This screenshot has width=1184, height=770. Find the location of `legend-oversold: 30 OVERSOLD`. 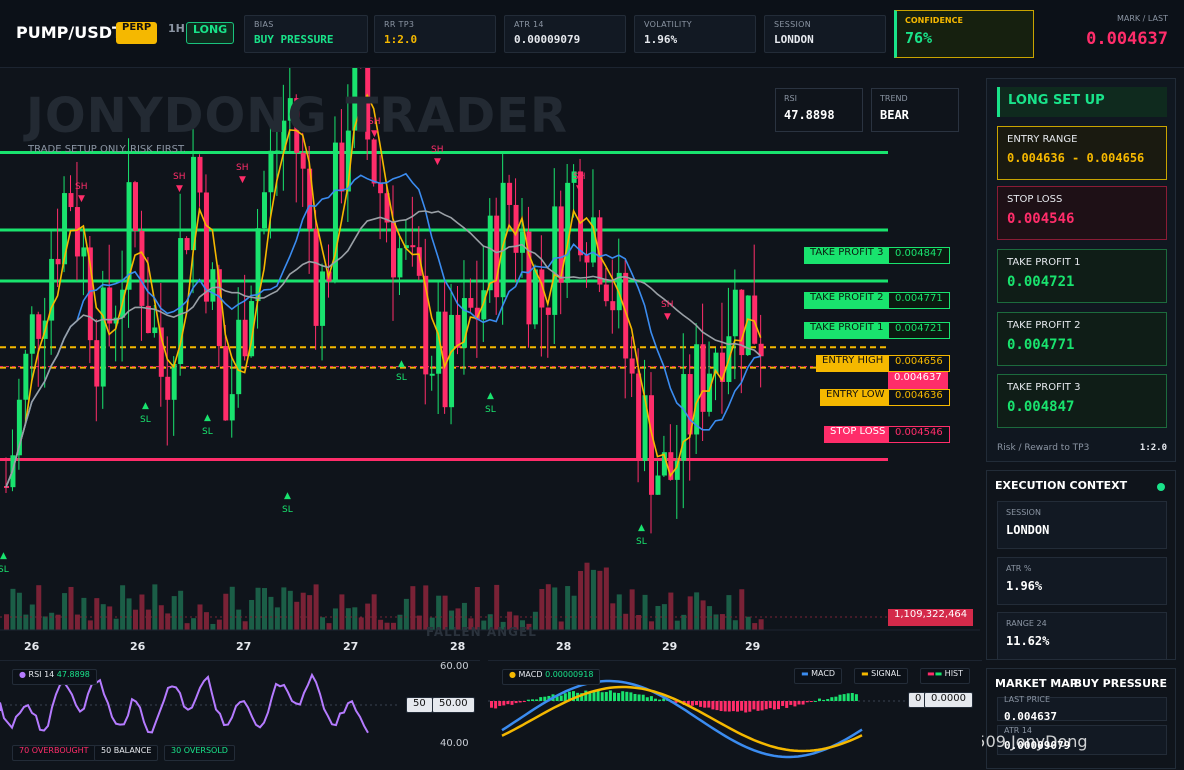

legend-oversold: 30 OVERSOLD is located at coordinates (199, 753).